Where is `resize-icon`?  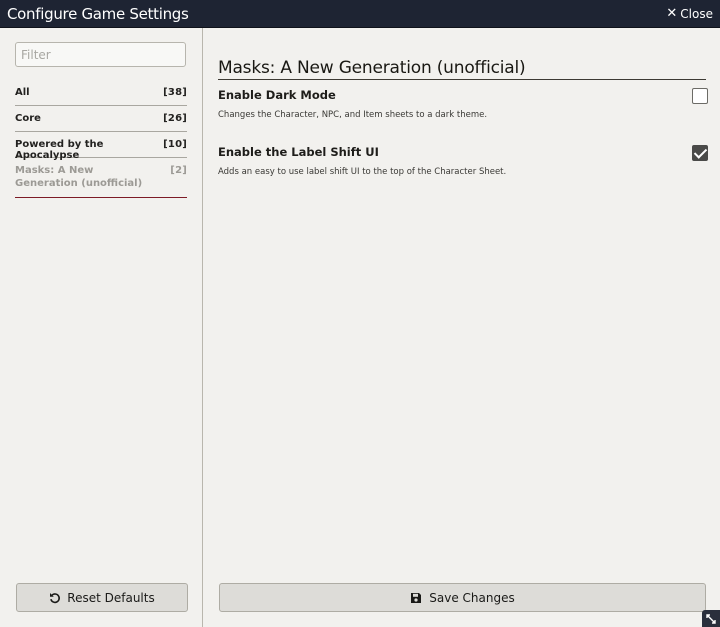 resize-icon is located at coordinates (711, 618).